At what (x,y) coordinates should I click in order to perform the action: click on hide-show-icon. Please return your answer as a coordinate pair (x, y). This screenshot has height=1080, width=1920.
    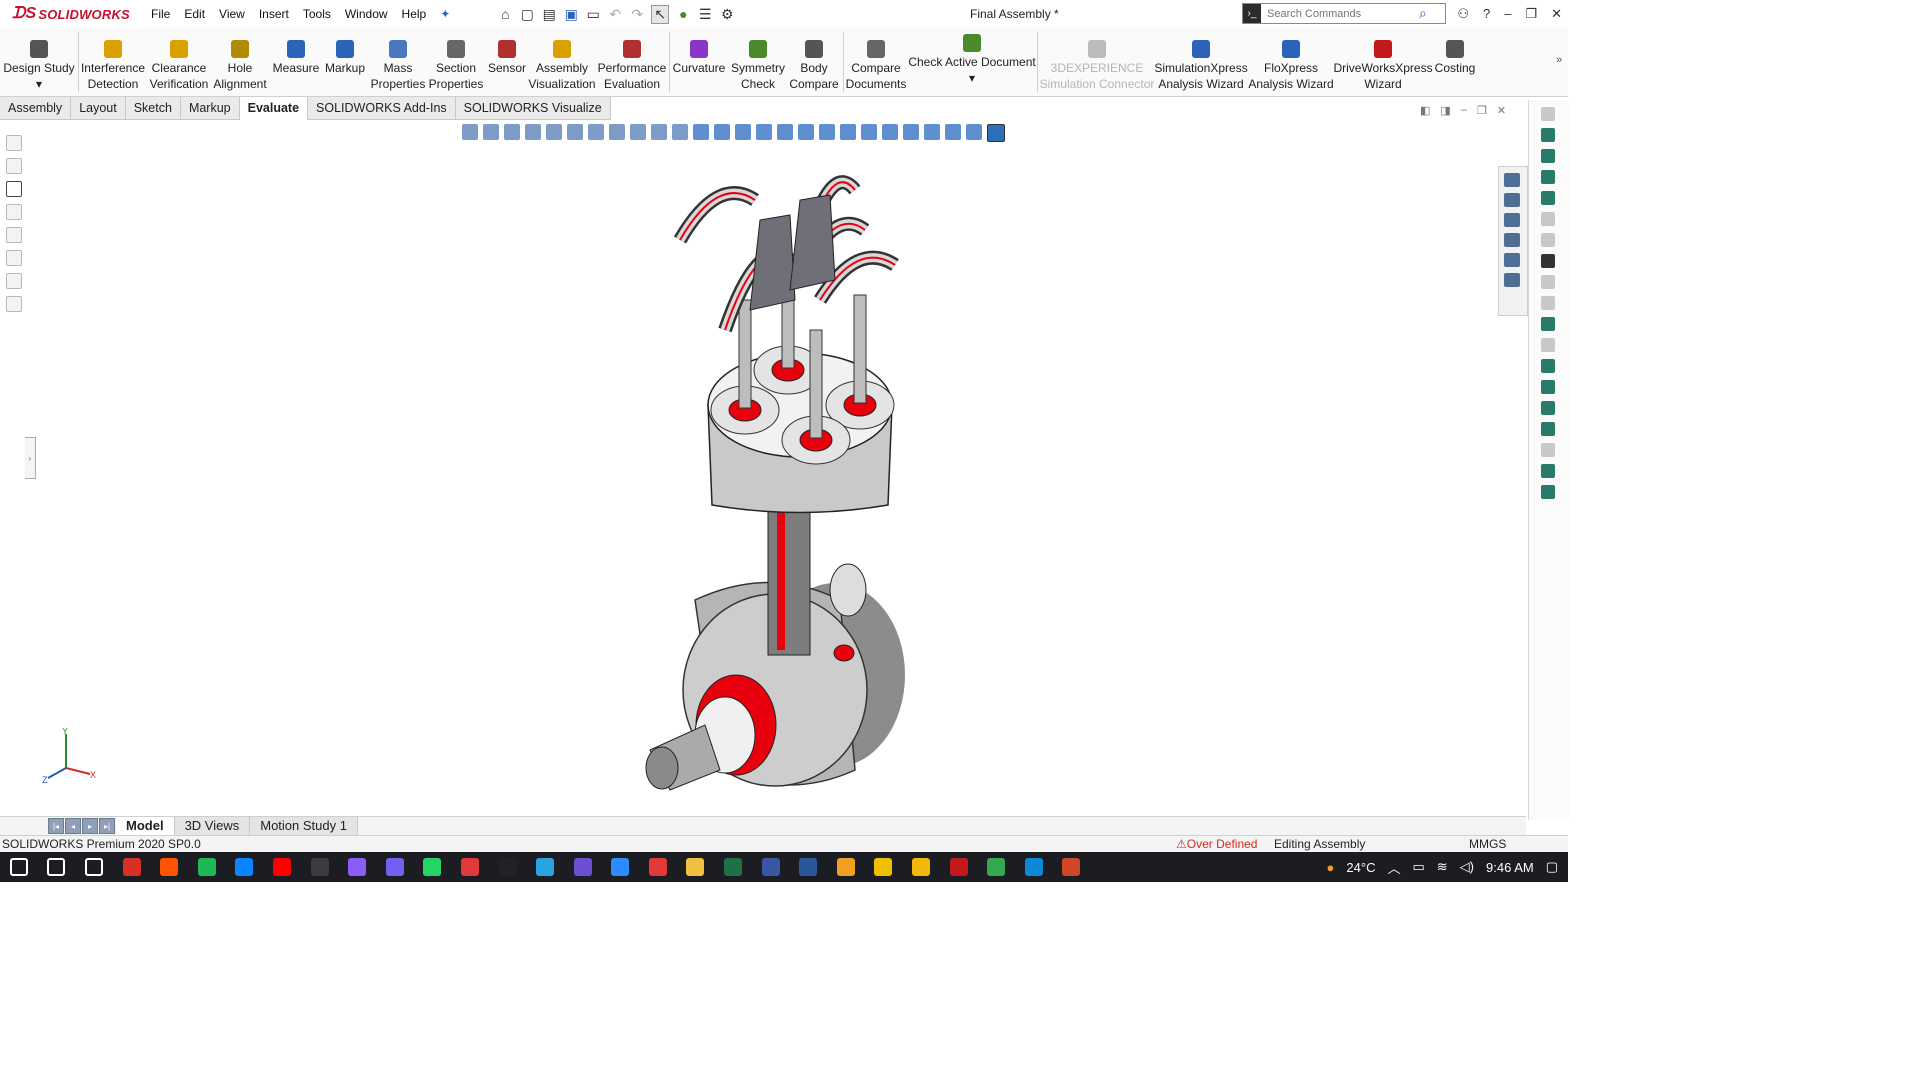
    Looking at the image, I should click on (617, 132).